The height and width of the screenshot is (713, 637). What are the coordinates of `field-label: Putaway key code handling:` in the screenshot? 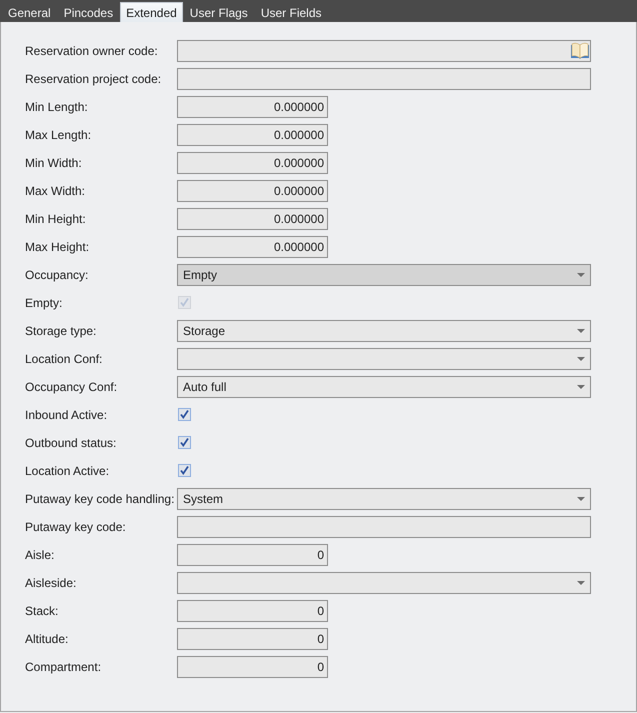 It's located at (100, 499).